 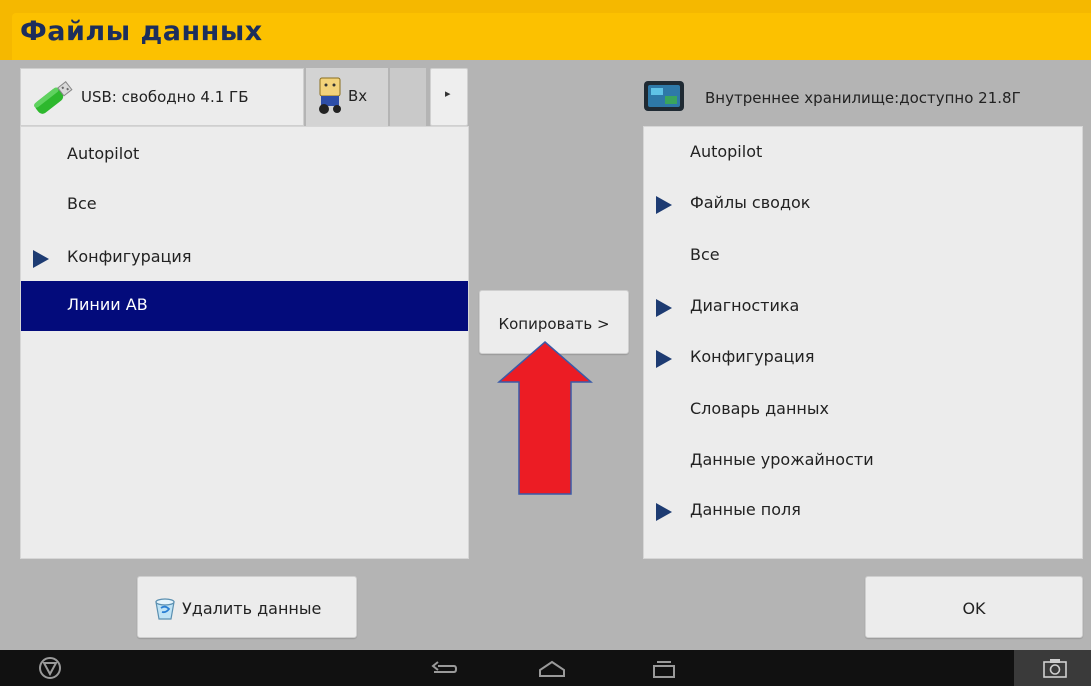 I want to click on title-bar: Файлы данных, so click(x=545, y=30).